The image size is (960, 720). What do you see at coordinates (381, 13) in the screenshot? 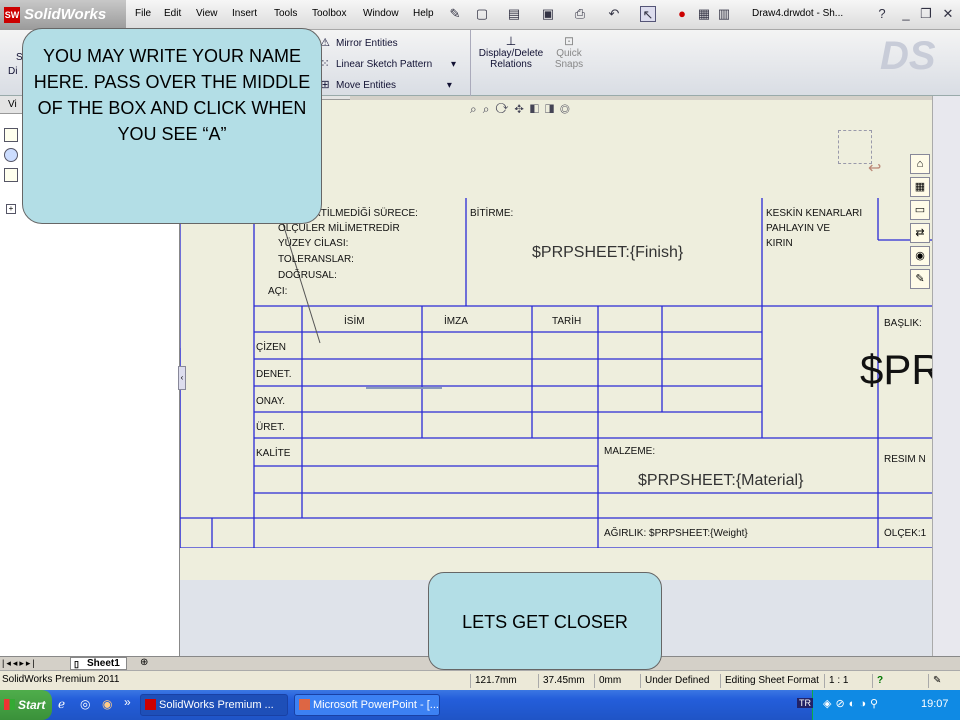
I see `menu-window: Window` at bounding box center [381, 13].